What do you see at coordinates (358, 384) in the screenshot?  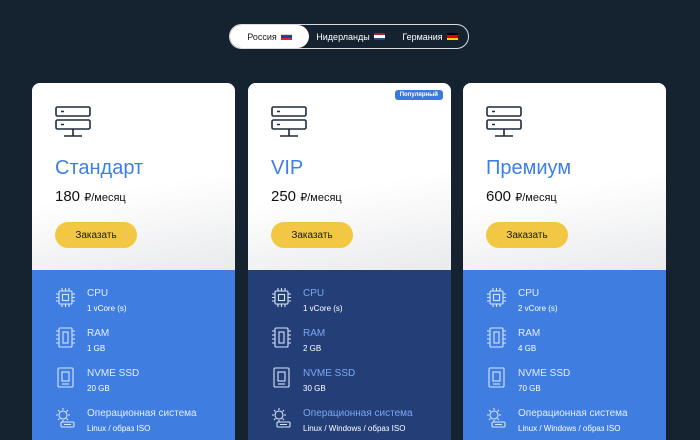 I see `spec-ssd: NVME SSD 30 GB` at bounding box center [358, 384].